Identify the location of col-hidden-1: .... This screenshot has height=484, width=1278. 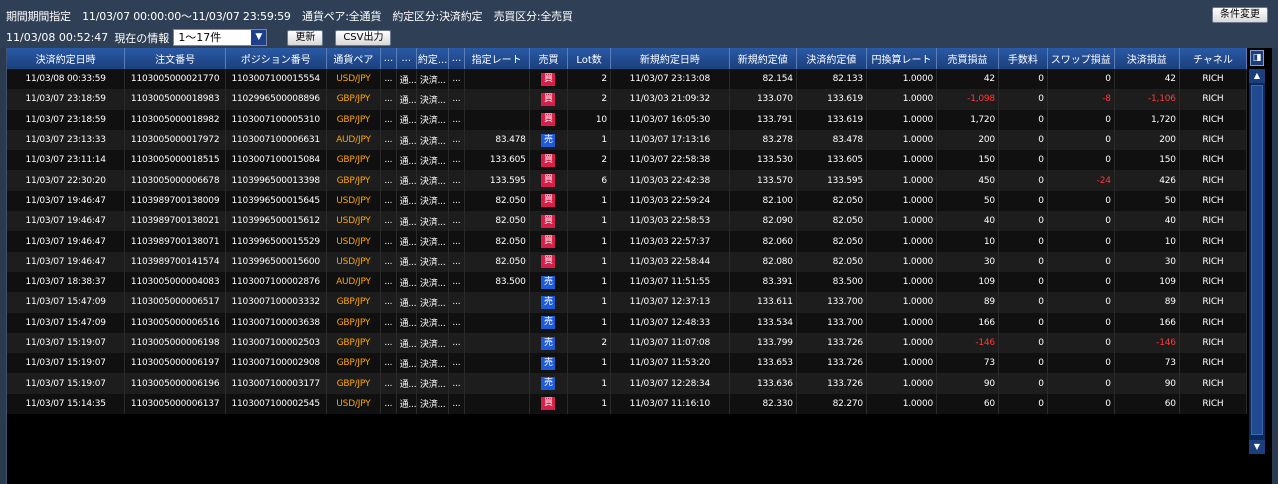
(388, 59).